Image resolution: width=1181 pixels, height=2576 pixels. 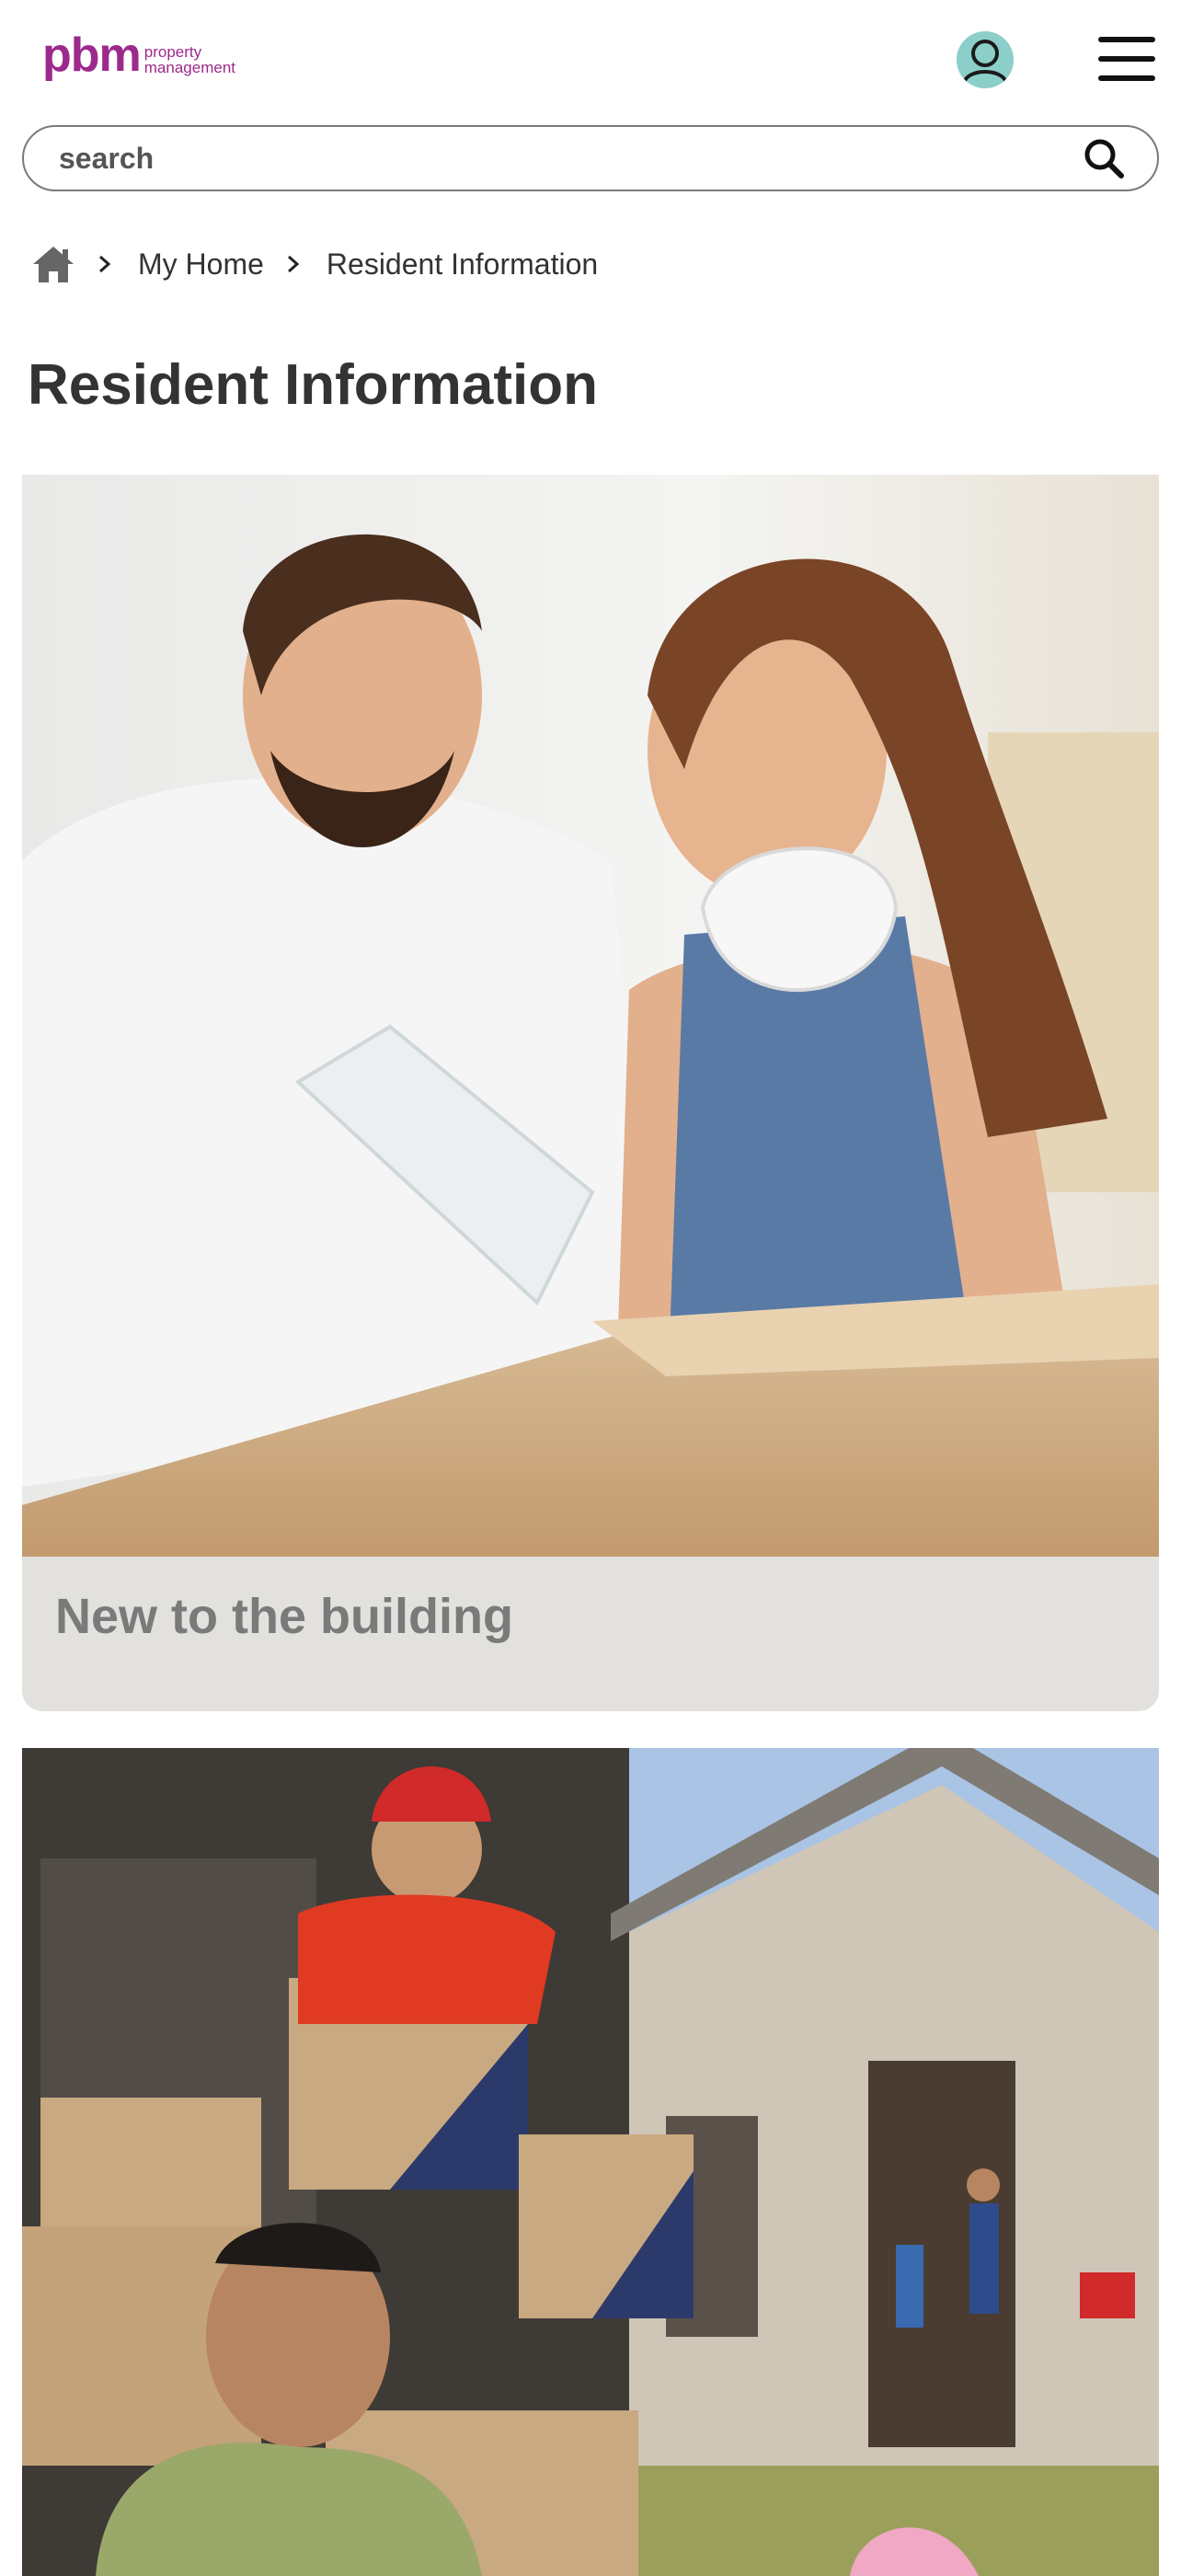 What do you see at coordinates (314, 264) in the screenshot?
I see `breadcrumb: My Home Resident Information` at bounding box center [314, 264].